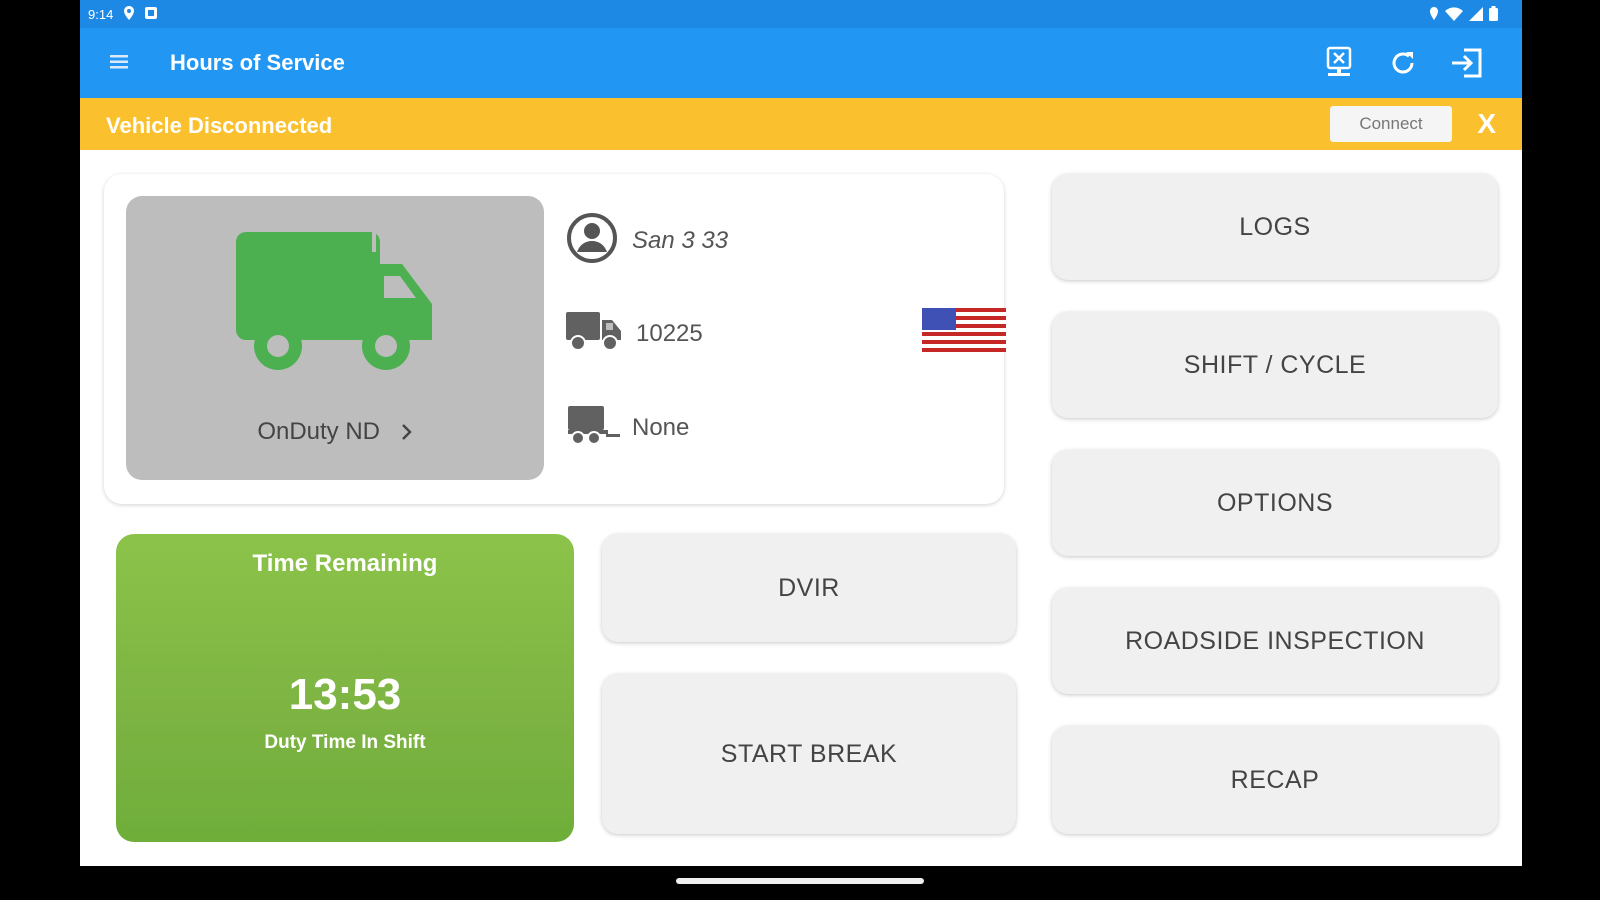 This screenshot has width=1600, height=900. I want to click on connect-button: Connect, so click(1391, 124).